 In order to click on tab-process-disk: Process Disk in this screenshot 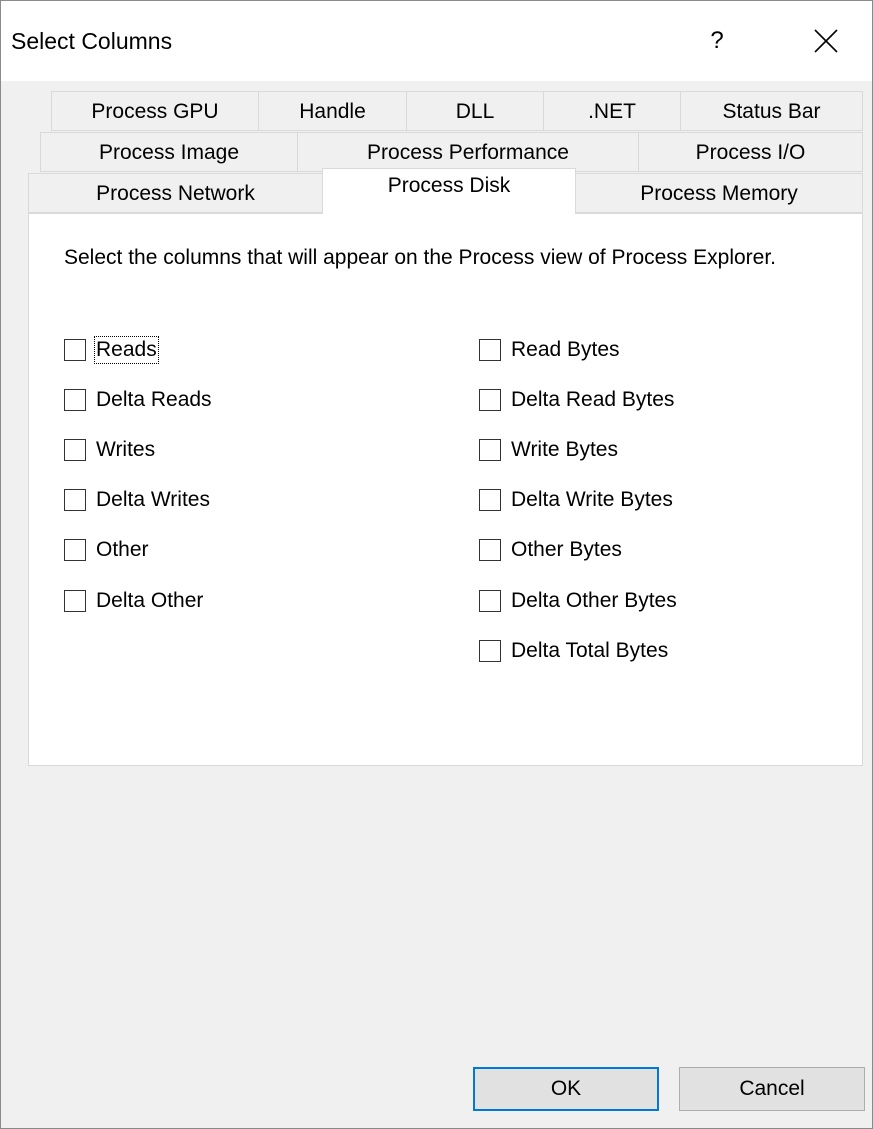, I will do `click(449, 191)`.